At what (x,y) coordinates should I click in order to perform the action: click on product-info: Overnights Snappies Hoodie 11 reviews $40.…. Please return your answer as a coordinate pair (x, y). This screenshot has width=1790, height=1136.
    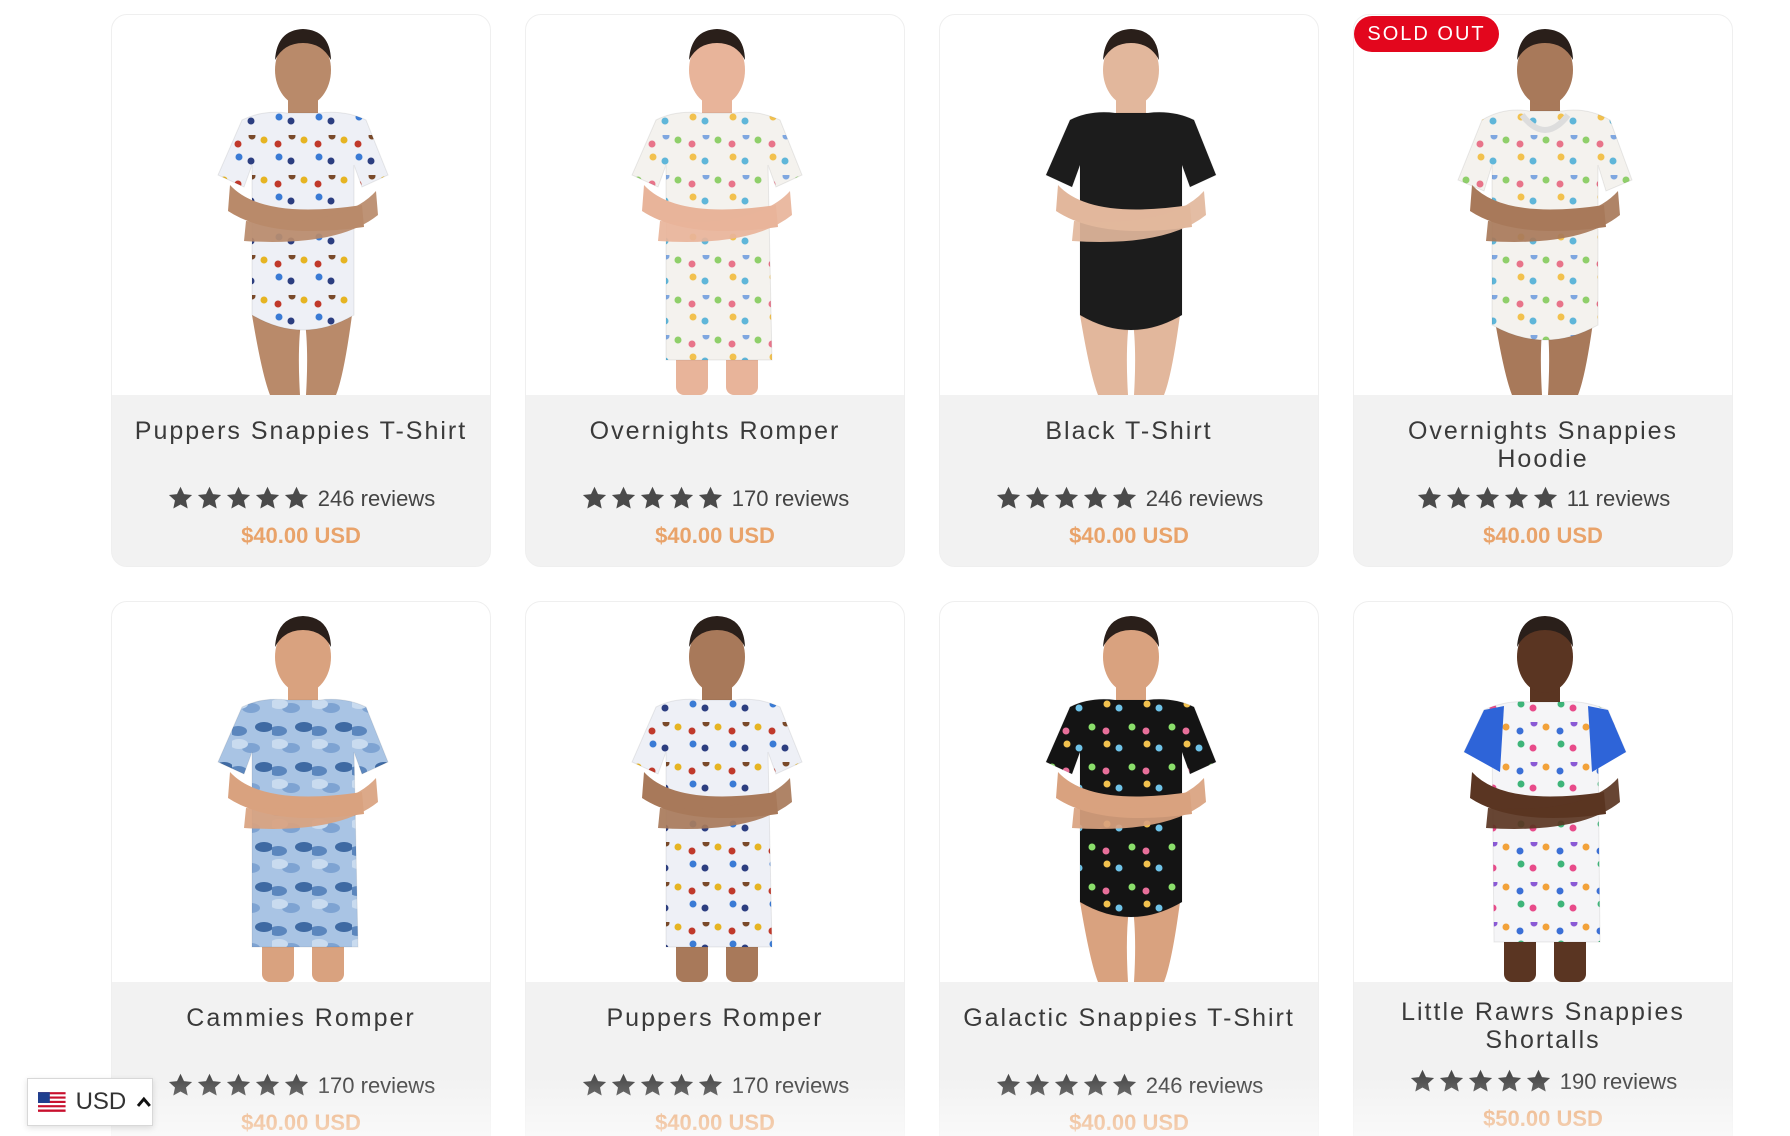
    Looking at the image, I should click on (1543, 480).